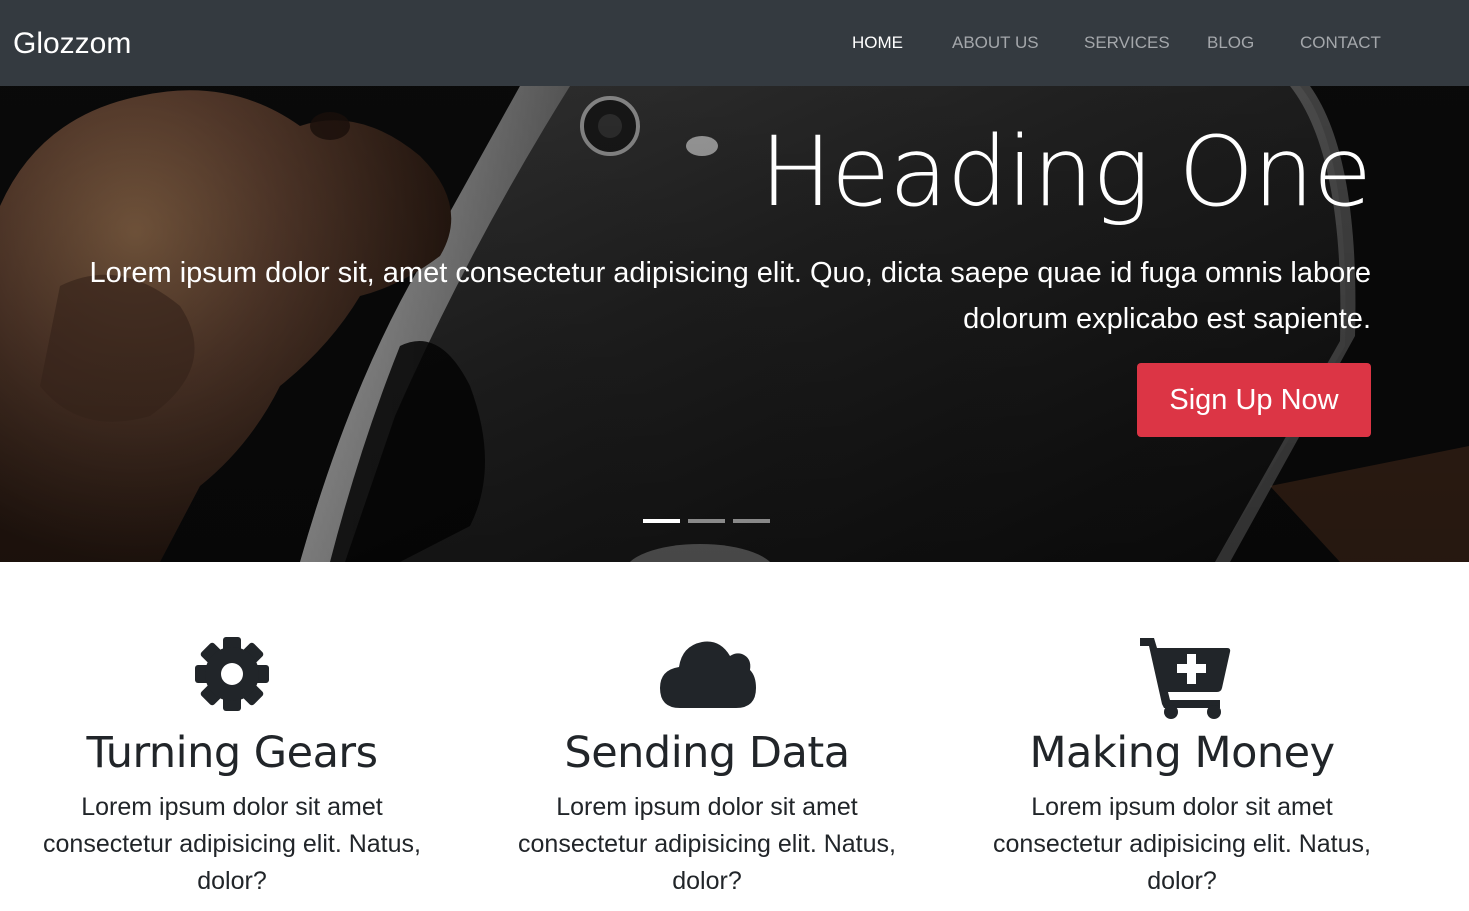 The width and height of the screenshot is (1469, 911). Describe the element at coordinates (232, 753) in the screenshot. I see `feature-title: Turning Gears` at that location.